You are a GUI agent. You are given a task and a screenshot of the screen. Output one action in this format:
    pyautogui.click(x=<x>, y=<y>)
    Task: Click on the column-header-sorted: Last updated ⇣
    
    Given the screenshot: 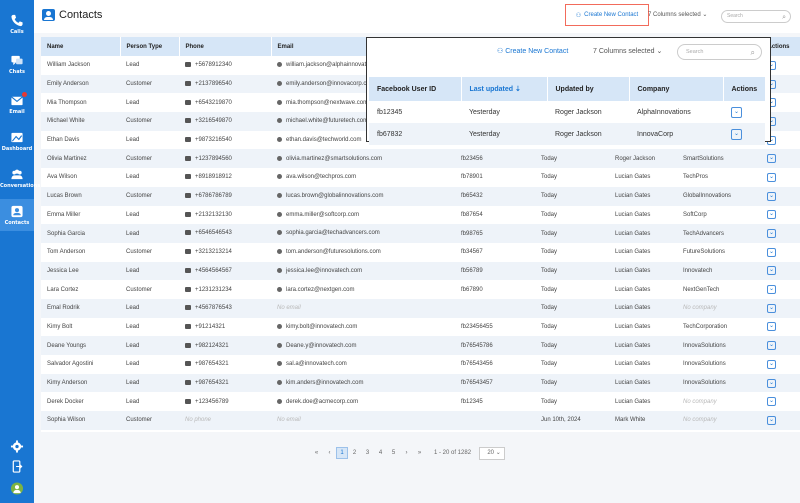 What is the action you would take?
    pyautogui.click(x=504, y=89)
    